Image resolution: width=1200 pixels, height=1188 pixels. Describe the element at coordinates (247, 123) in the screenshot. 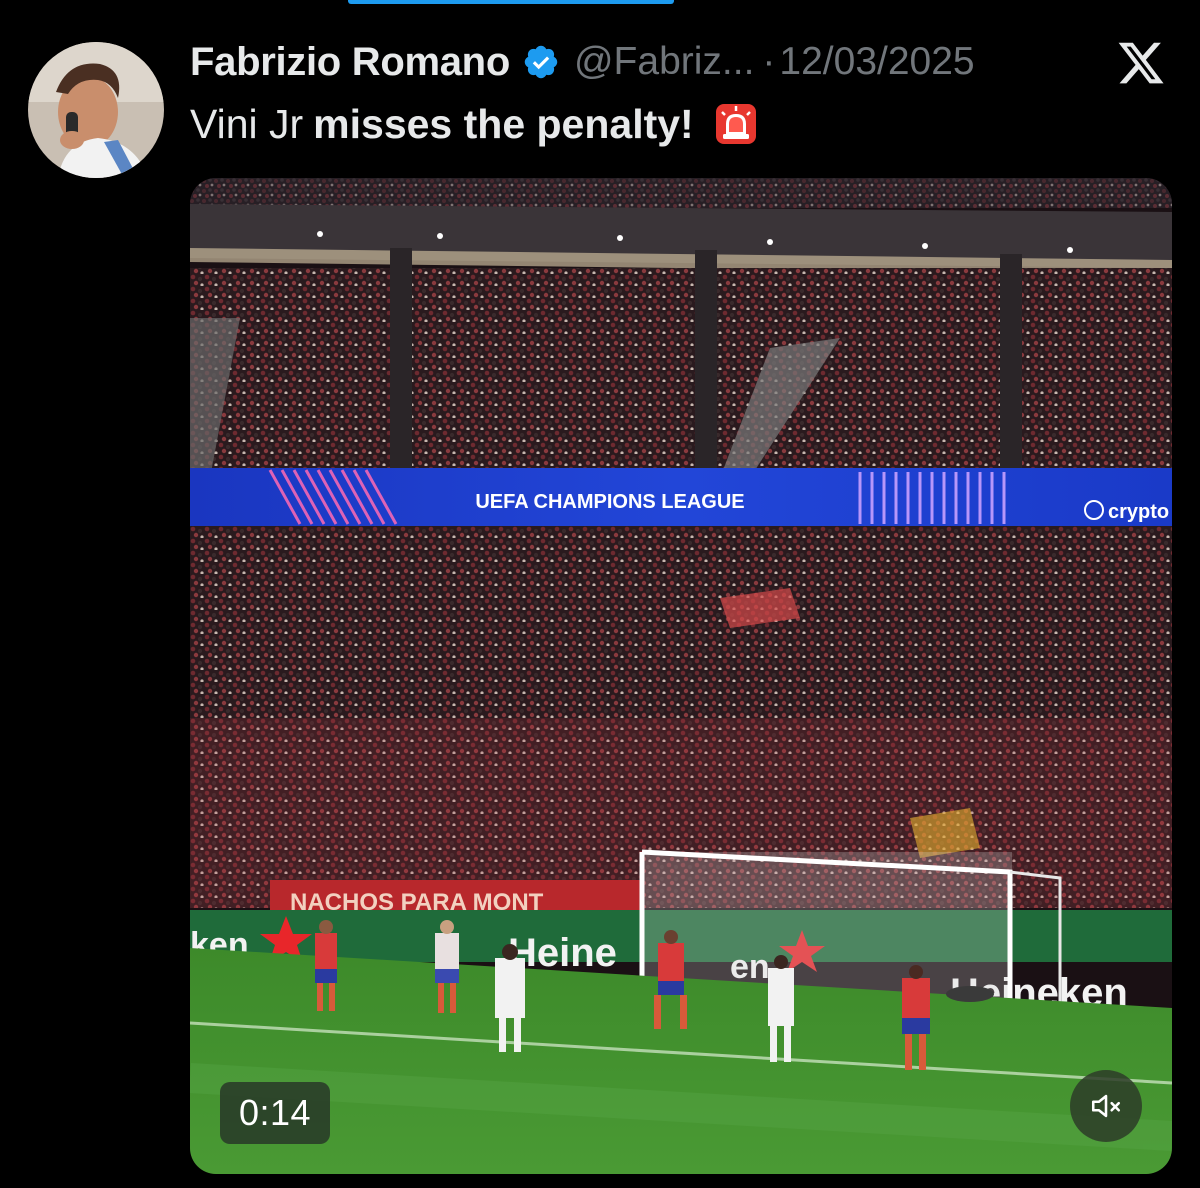

I see `tweet-text-plain: Vini Jr` at that location.